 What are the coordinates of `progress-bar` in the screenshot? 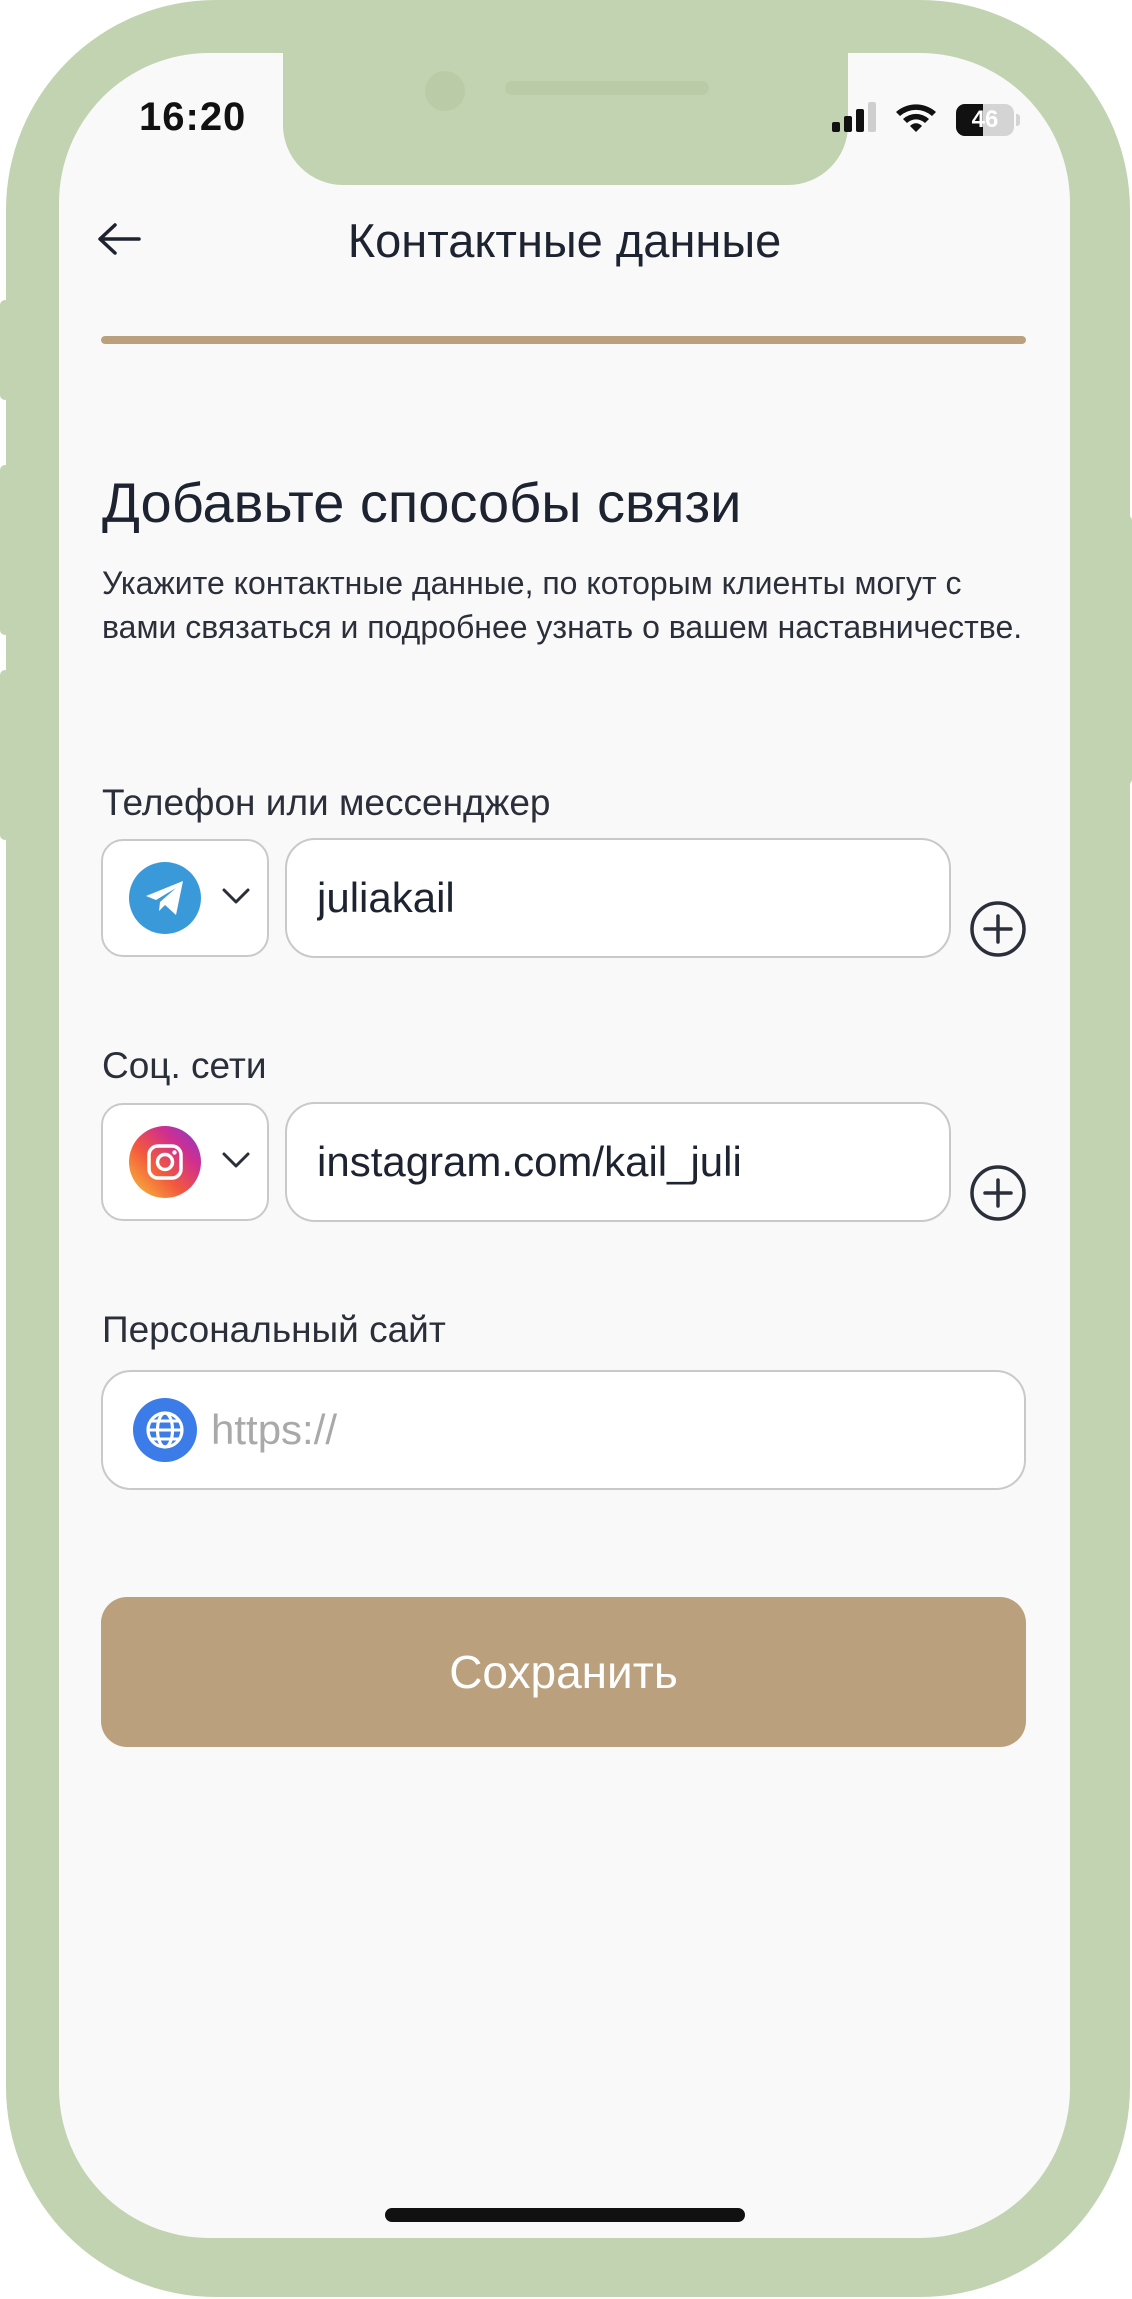 It's located at (563, 340).